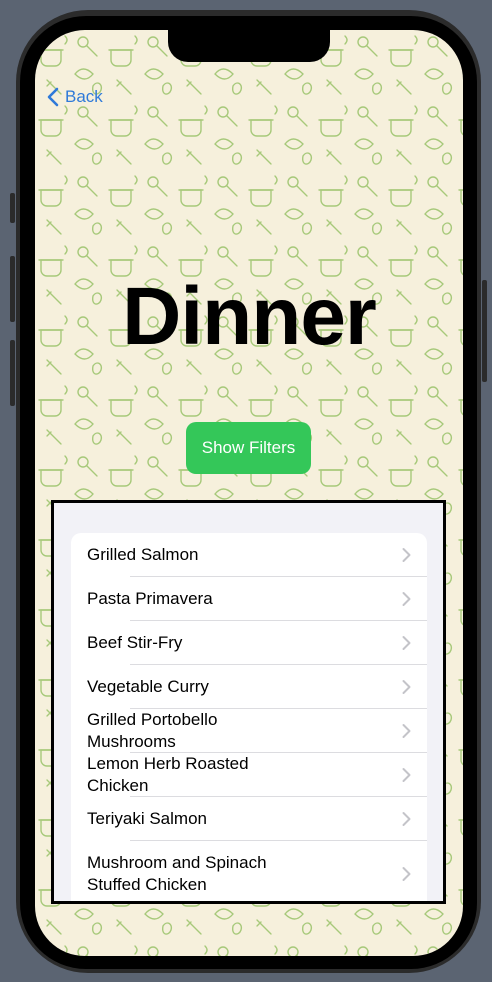 The width and height of the screenshot is (492, 982). What do you see at coordinates (249, 599) in the screenshot?
I see `list-item: Pasta Primavera` at bounding box center [249, 599].